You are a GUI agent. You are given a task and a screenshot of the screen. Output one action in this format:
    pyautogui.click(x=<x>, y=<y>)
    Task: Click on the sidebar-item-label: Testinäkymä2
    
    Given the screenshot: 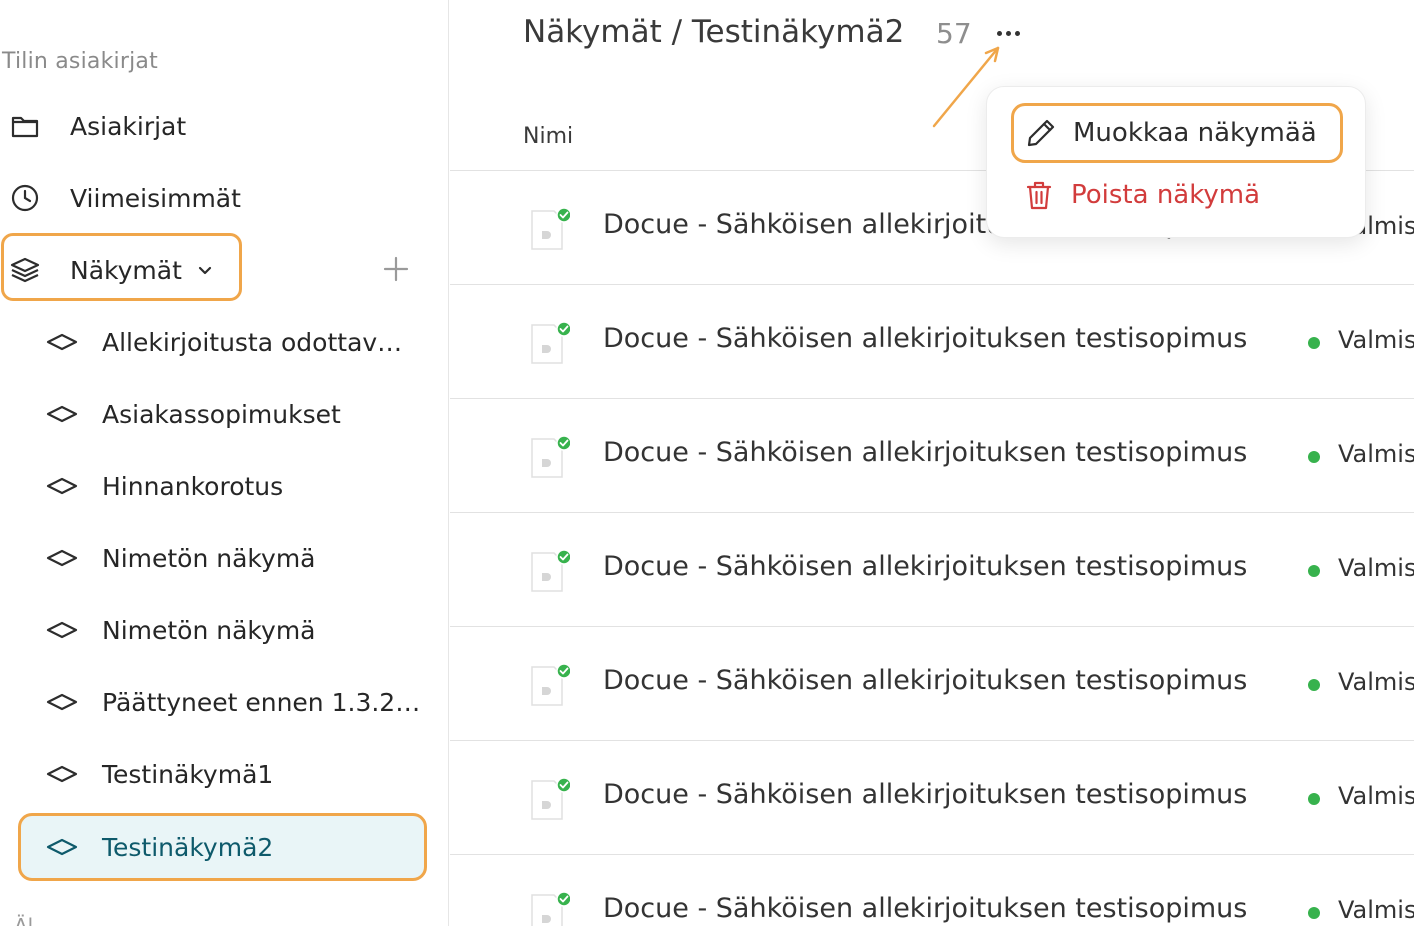 What is the action you would take?
    pyautogui.click(x=188, y=847)
    